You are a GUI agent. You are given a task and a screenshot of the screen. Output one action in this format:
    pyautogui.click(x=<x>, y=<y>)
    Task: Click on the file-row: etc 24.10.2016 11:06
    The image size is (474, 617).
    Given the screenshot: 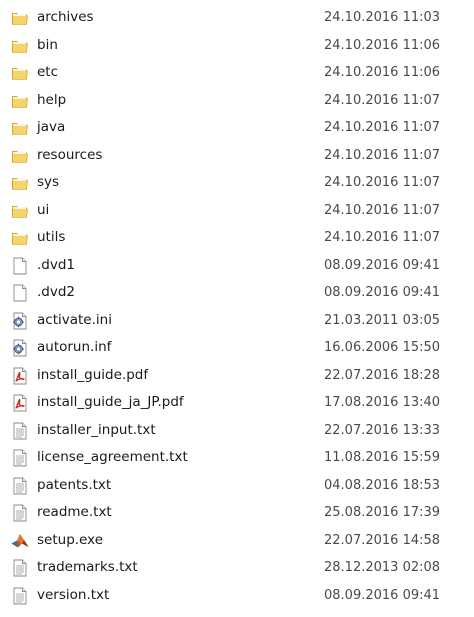 What is the action you would take?
    pyautogui.click(x=237, y=73)
    